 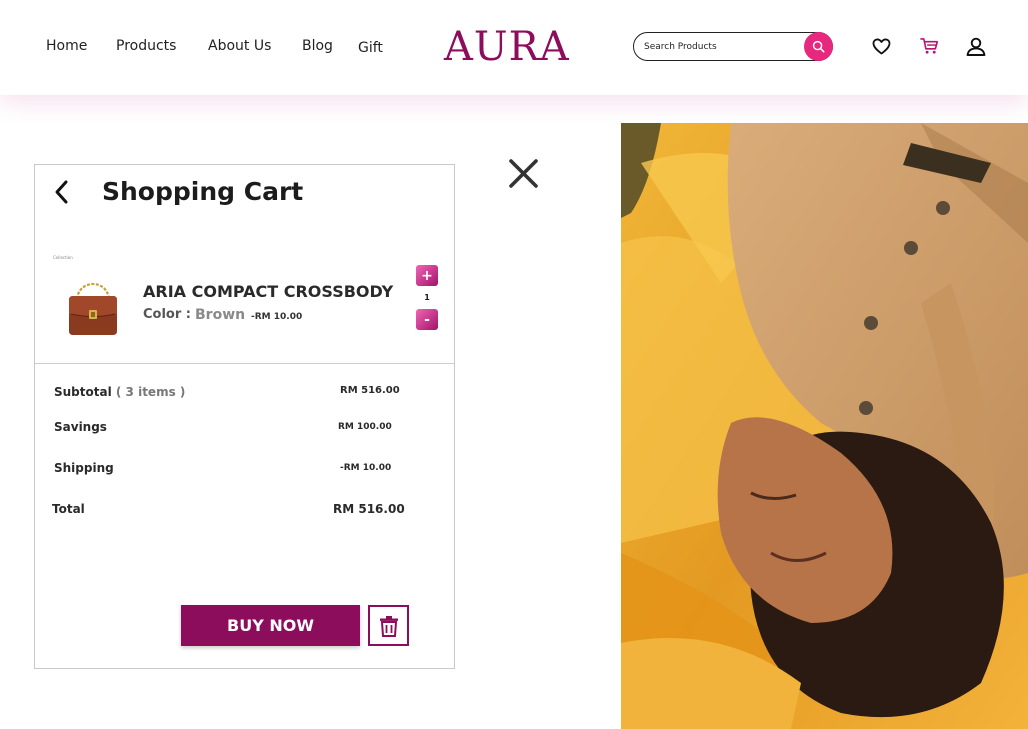 What do you see at coordinates (146, 46) in the screenshot?
I see `nav-products: Products` at bounding box center [146, 46].